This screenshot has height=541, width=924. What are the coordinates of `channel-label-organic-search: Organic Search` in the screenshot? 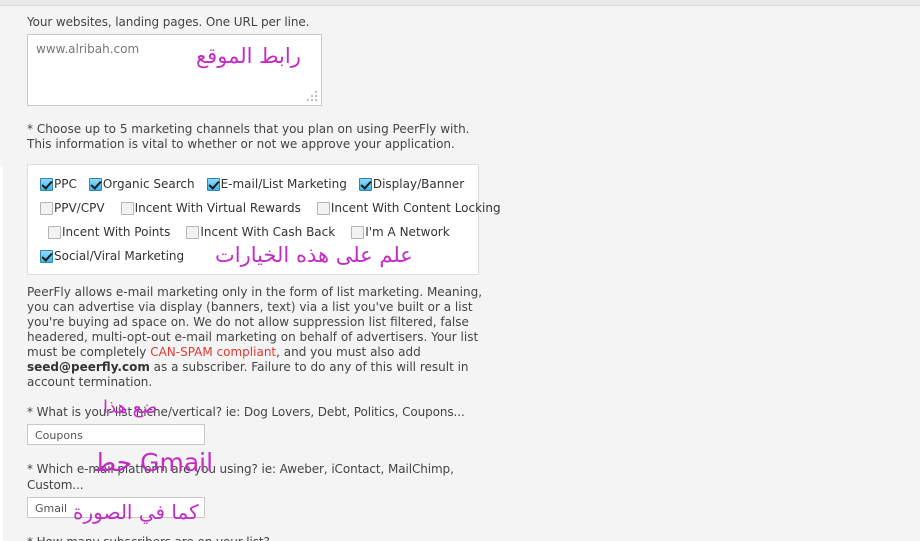 It's located at (148, 183).